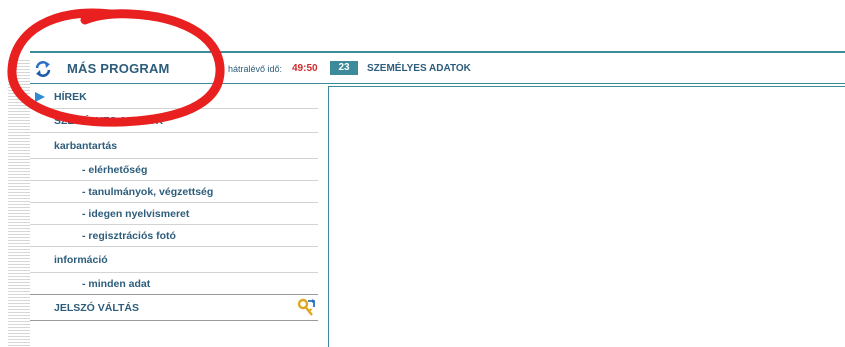 The width and height of the screenshot is (845, 347). I want to click on sidebar-item-label: - minden adat, so click(116, 284).